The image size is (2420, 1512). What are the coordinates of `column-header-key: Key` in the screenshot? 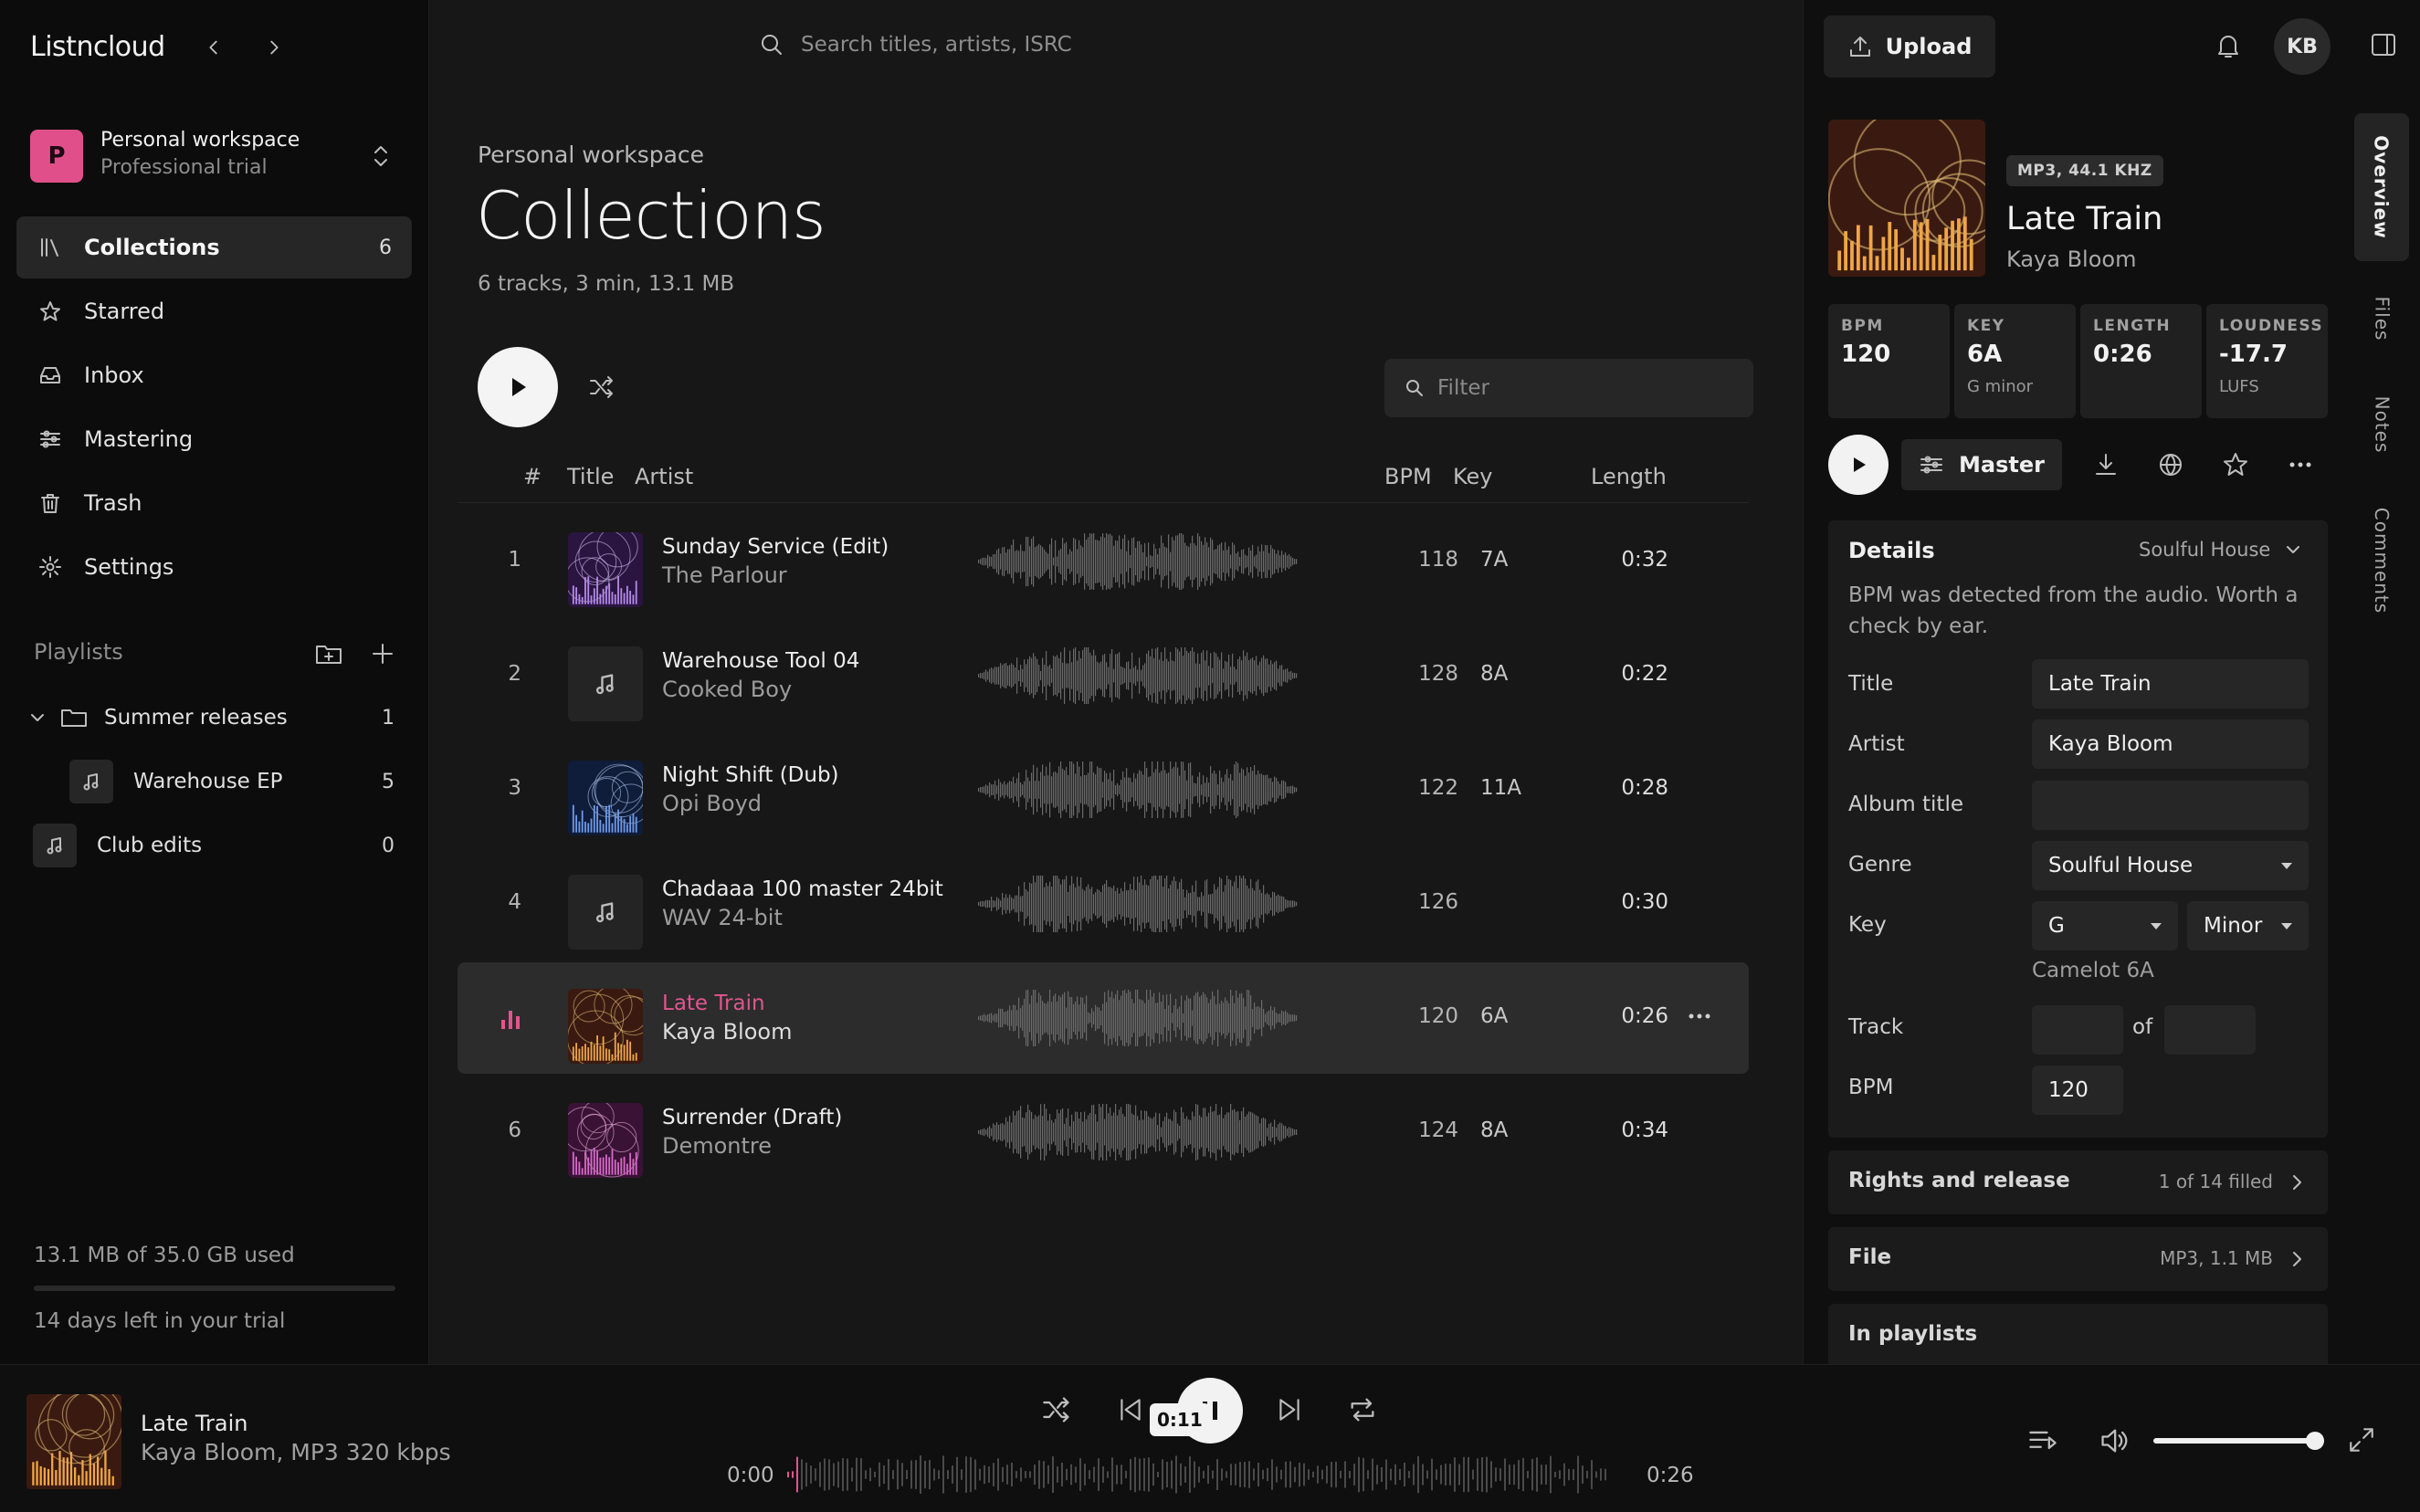 It's located at (1473, 476).